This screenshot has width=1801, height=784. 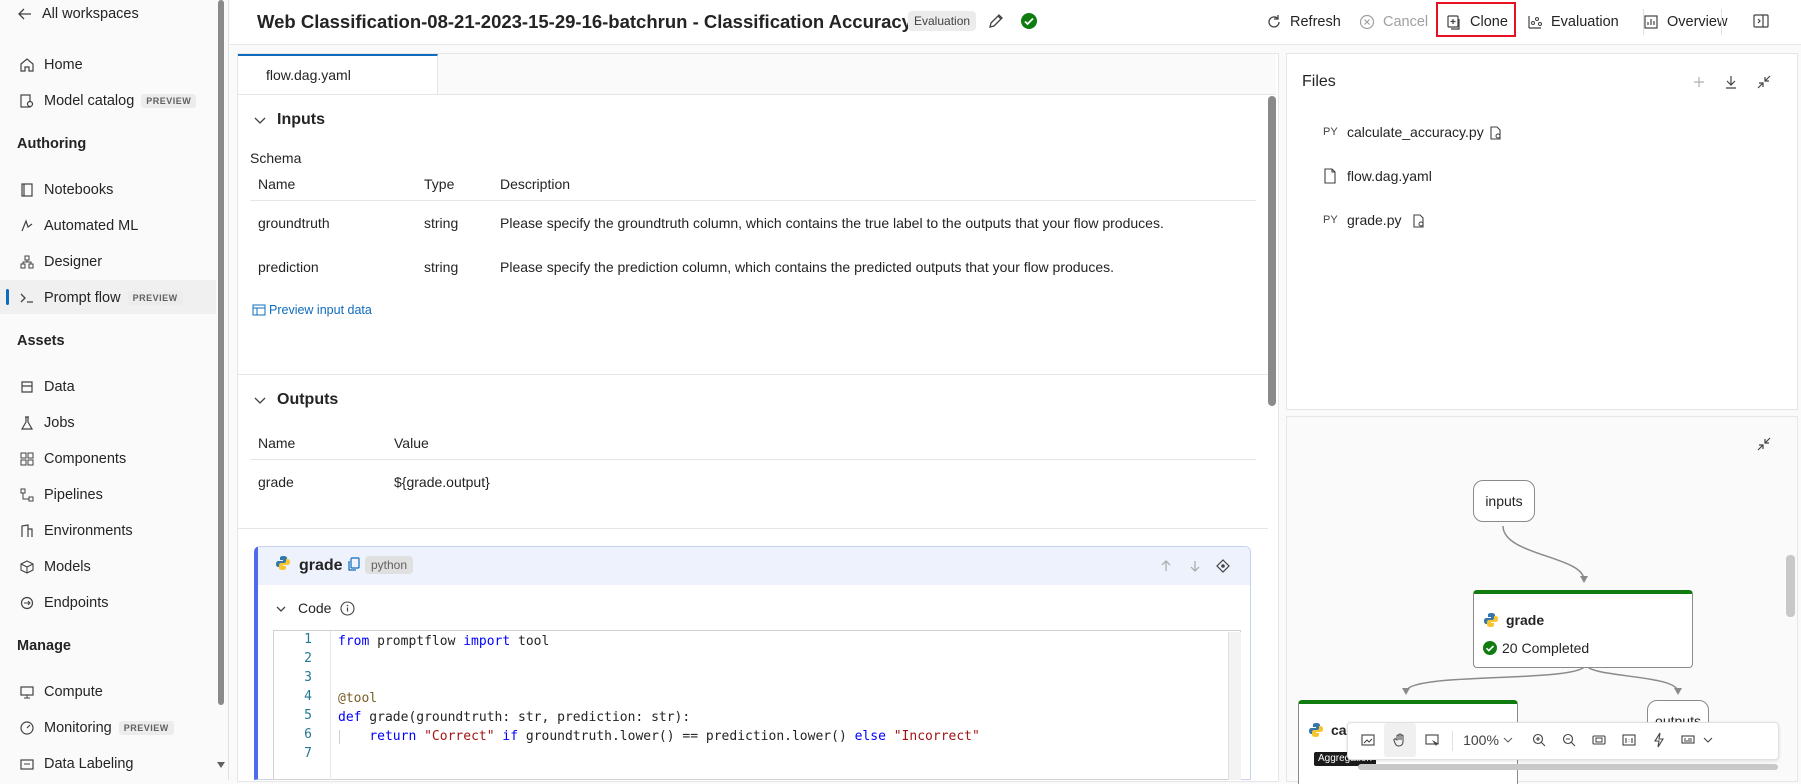 I want to click on locate-target-icon, so click(x=1223, y=566).